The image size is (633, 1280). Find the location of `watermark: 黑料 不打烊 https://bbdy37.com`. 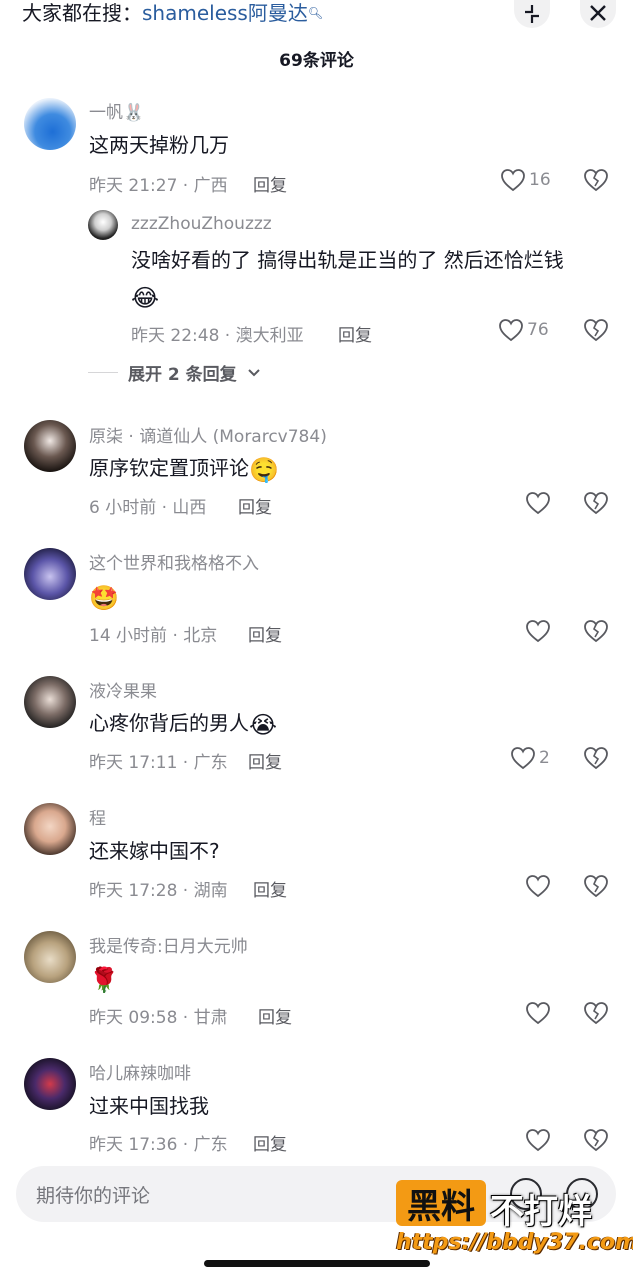

watermark: 黑料 不打烊 https://bbdy37.com is located at coordinates (514, 1220).